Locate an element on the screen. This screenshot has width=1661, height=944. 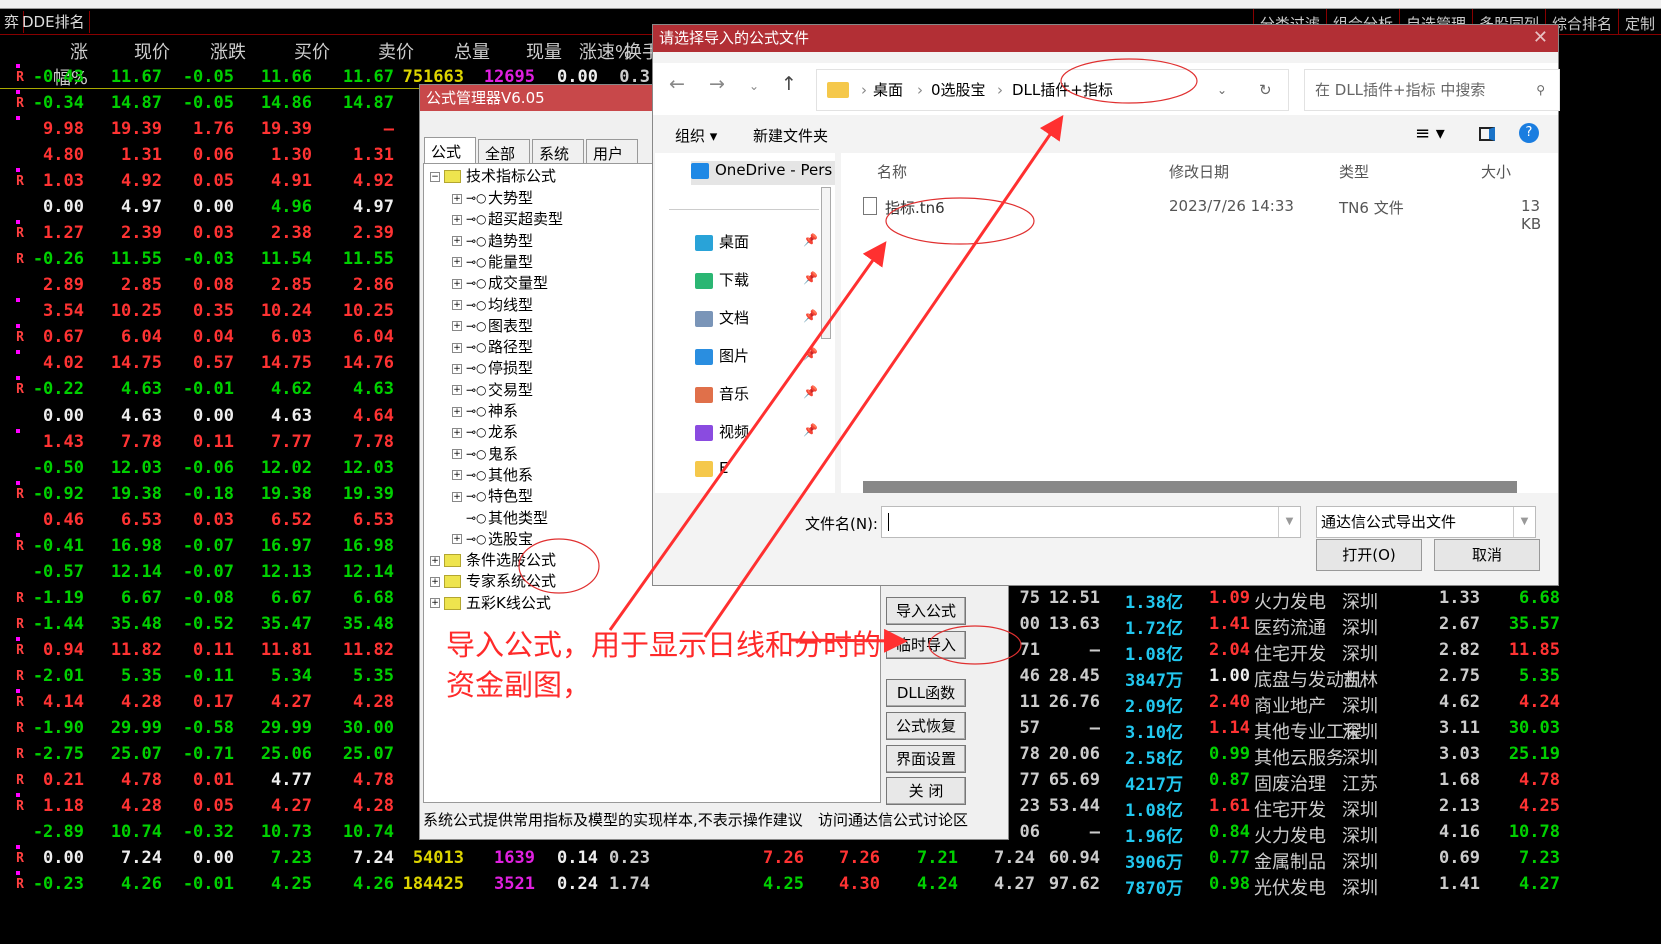
nav-pane-item: E is located at coordinates (711, 468).